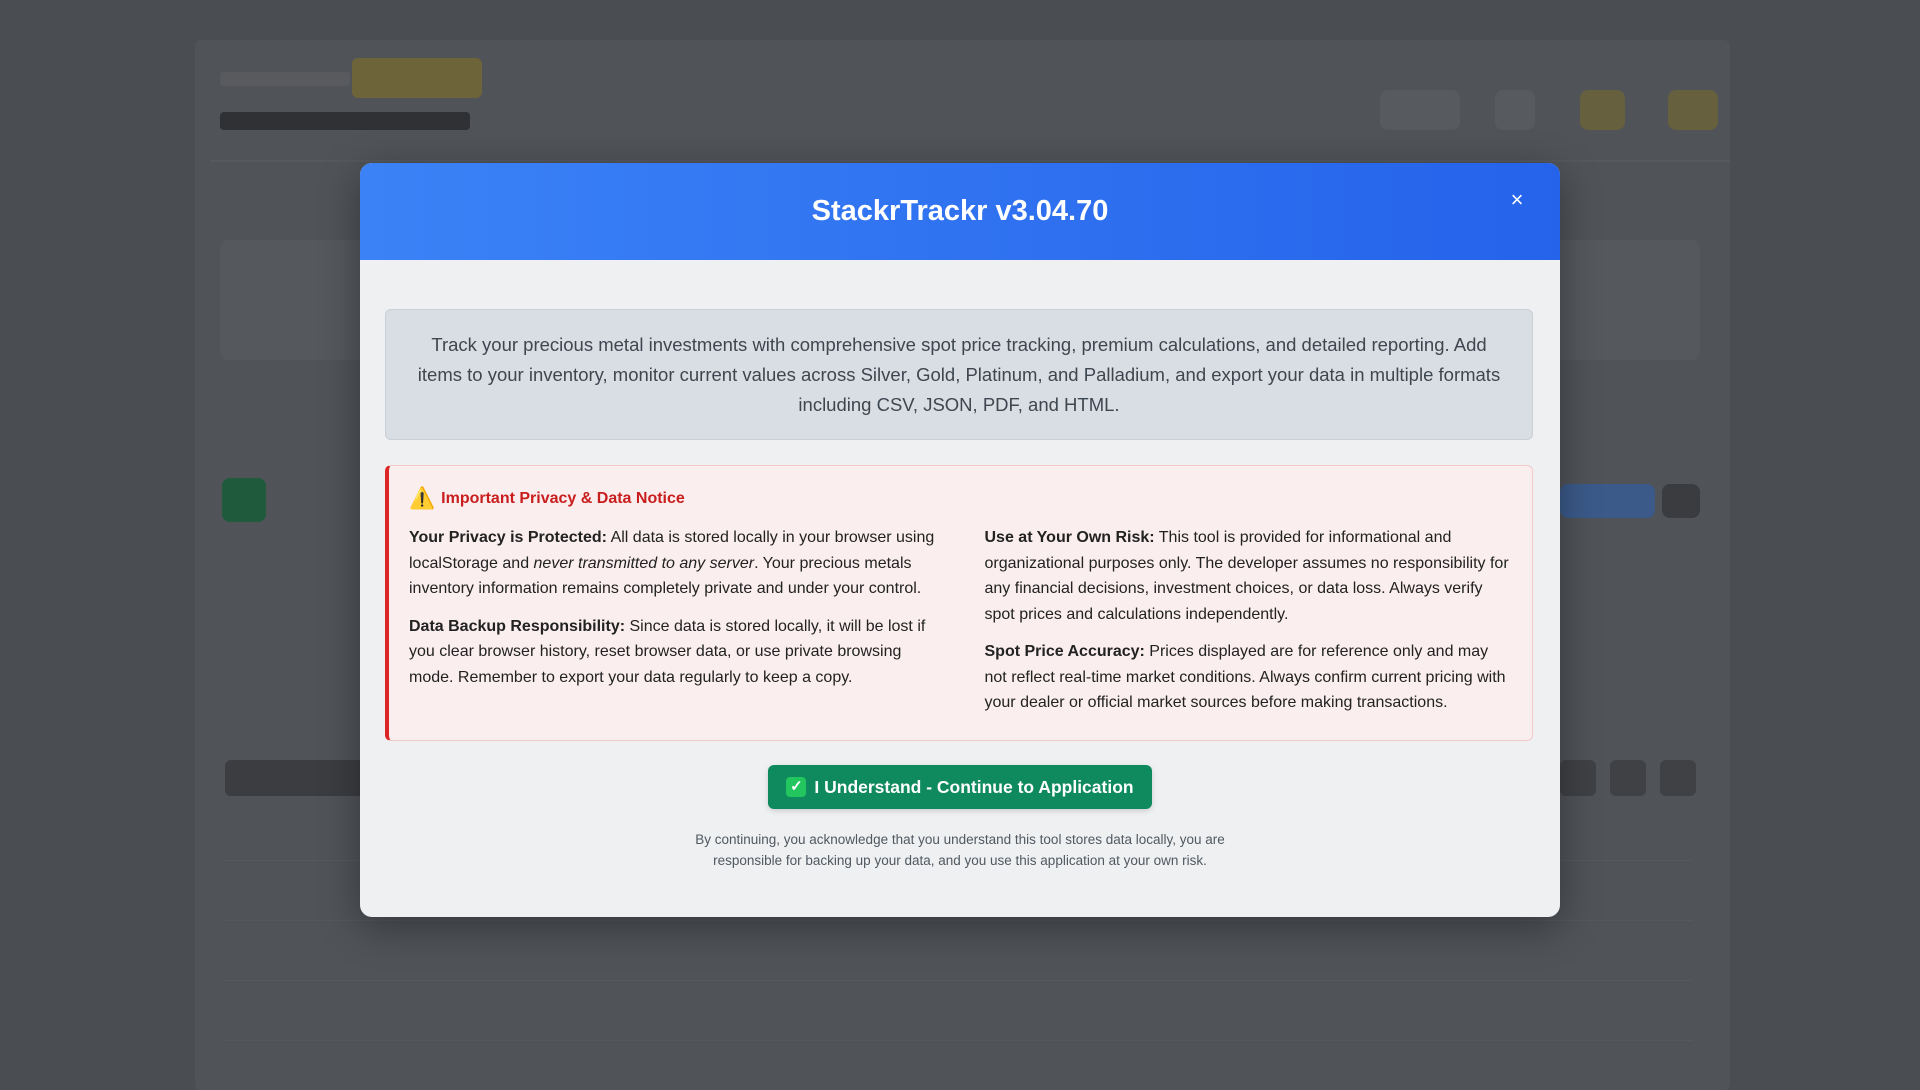 The height and width of the screenshot is (1090, 1920). Describe the element at coordinates (960, 498) in the screenshot. I see `notice-title-row: ⚠️ Important Privacy & Data Notice` at that location.